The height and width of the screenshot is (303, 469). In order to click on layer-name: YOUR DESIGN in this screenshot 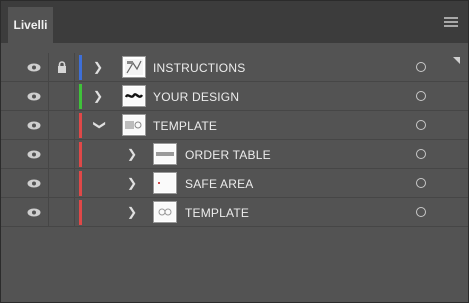, I will do `click(196, 97)`.